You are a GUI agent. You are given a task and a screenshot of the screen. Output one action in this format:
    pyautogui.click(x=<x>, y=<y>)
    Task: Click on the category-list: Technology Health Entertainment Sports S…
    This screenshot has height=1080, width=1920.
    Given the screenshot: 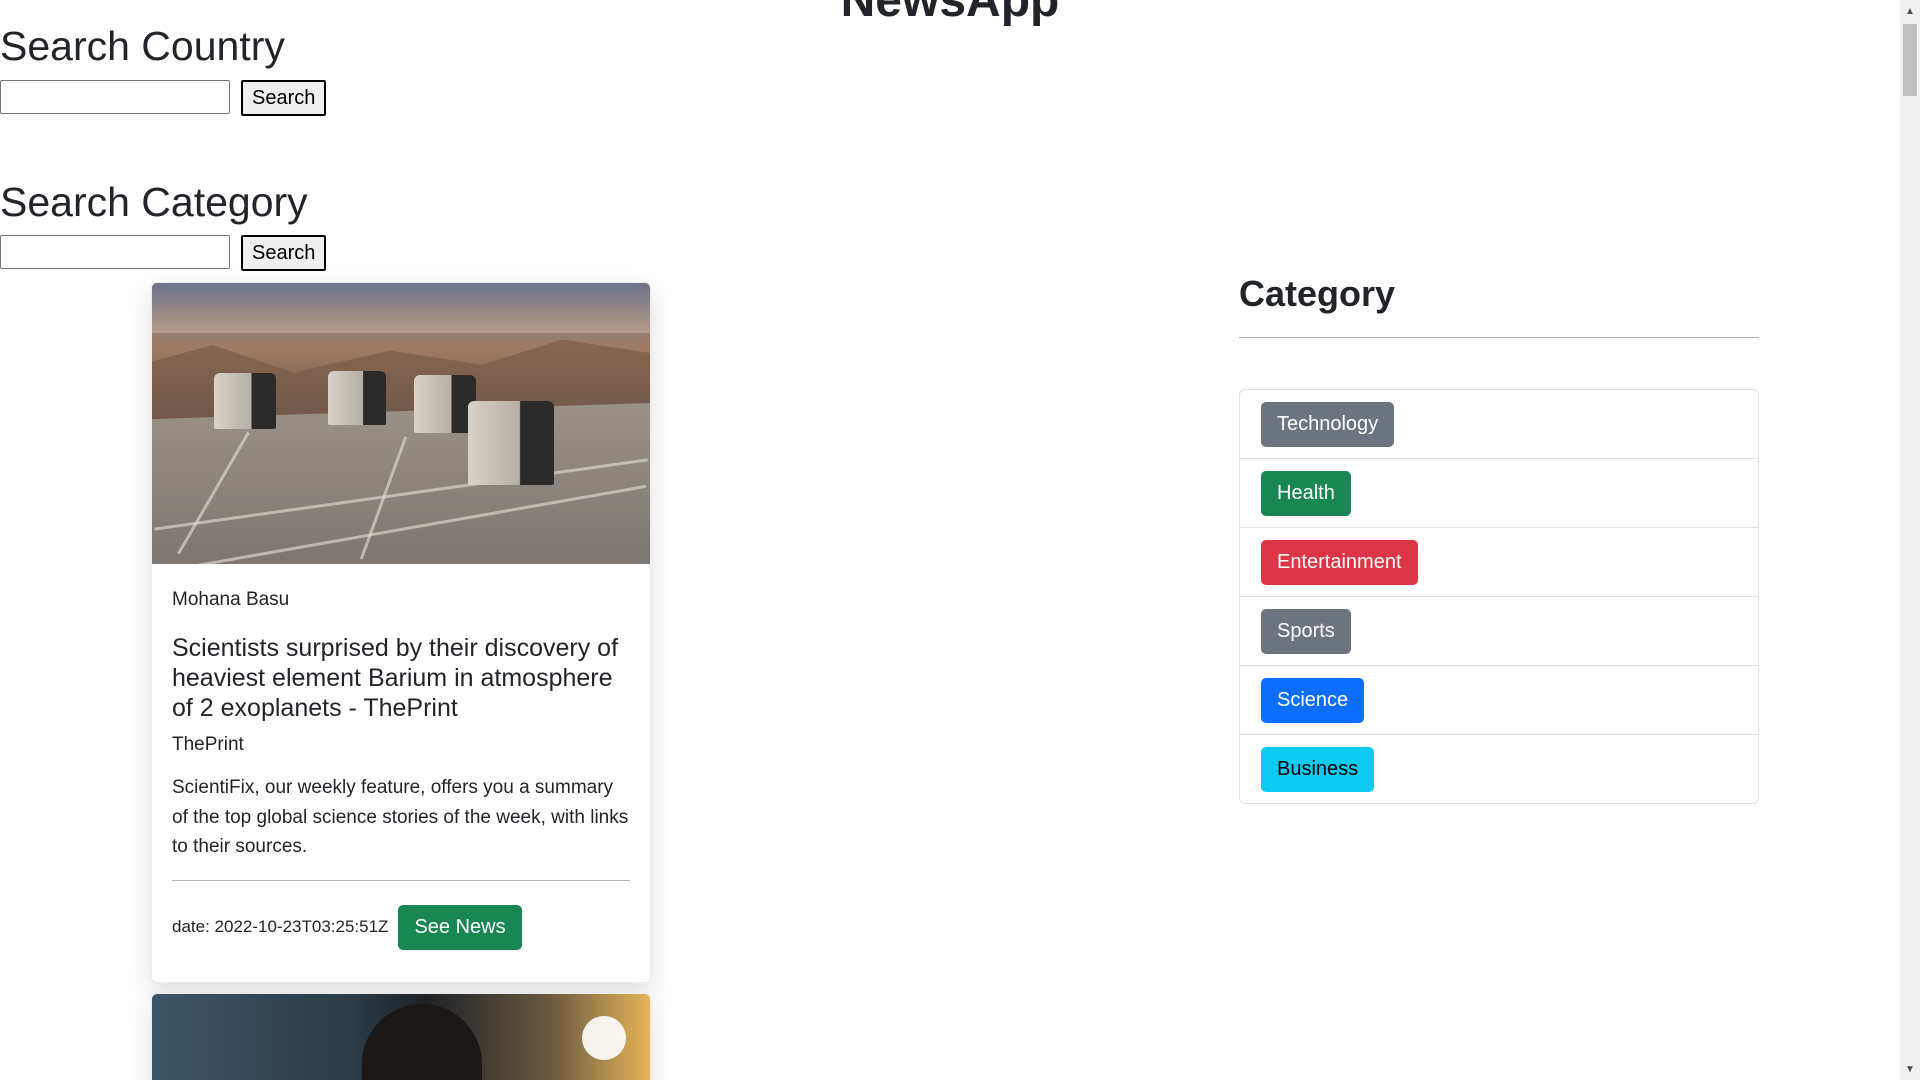 What is the action you would take?
    pyautogui.click(x=1499, y=597)
    